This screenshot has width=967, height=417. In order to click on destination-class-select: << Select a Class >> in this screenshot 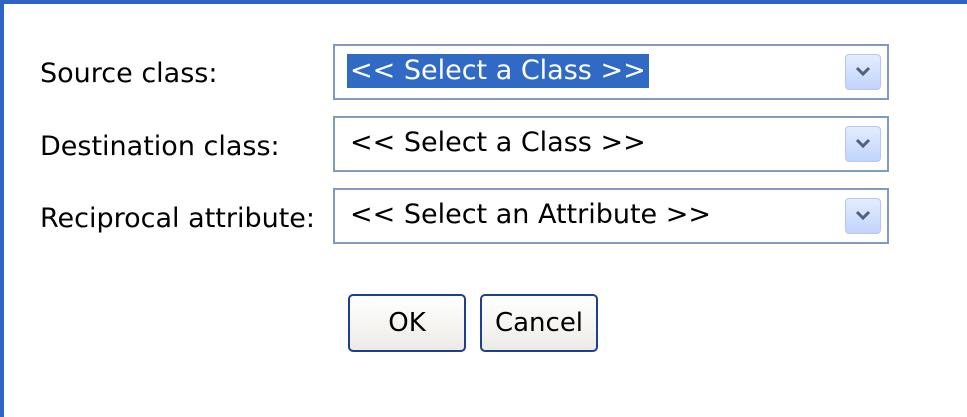, I will do `click(611, 144)`.